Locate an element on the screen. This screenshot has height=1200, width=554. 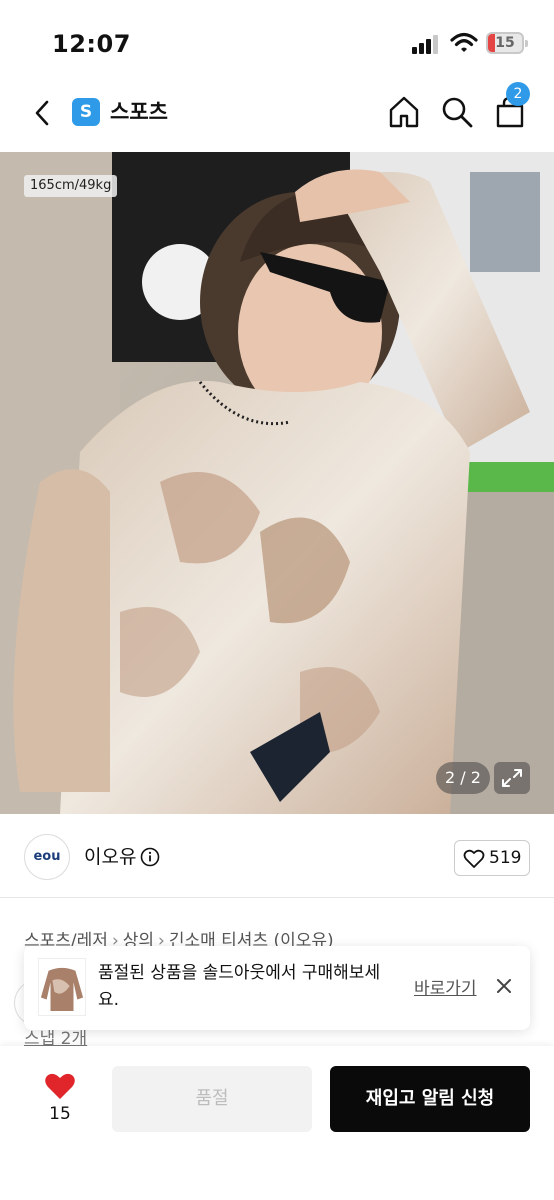
top-nav: S 스포츠 2 is located at coordinates (277, 116).